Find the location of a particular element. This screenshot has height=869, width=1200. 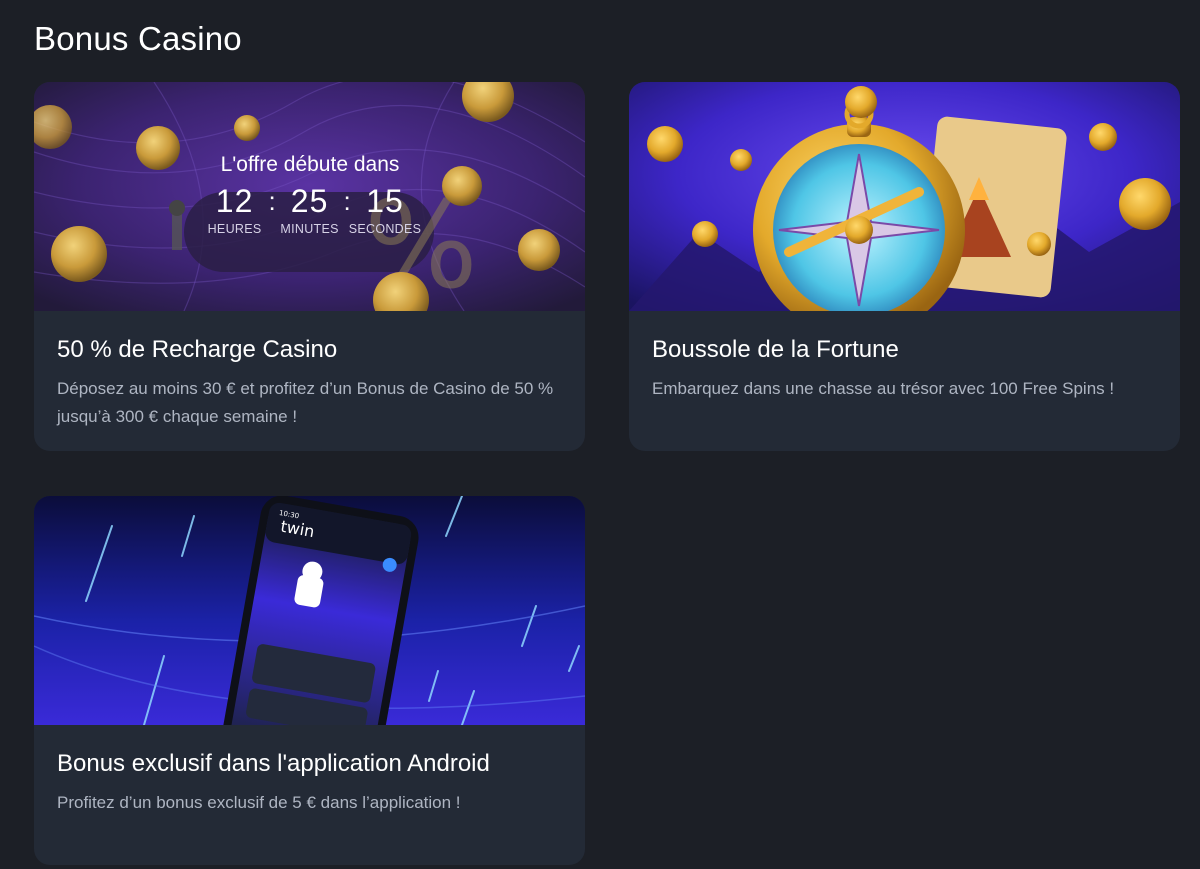

countdown-hours-value: 12 is located at coordinates (234, 201).